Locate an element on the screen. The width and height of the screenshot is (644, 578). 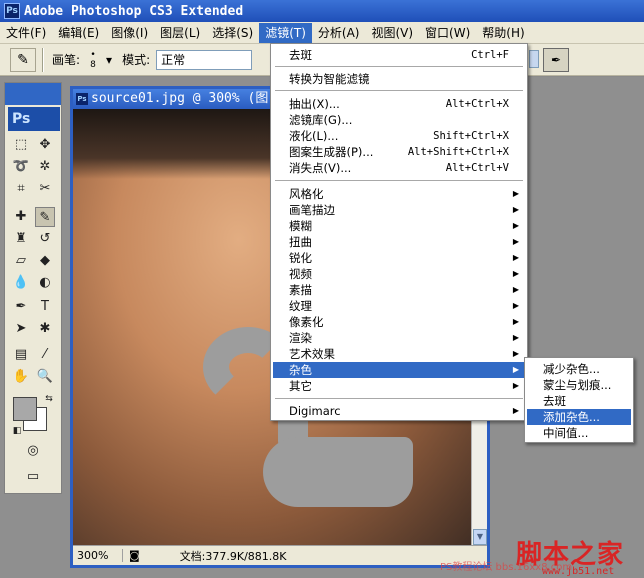
marquee-tool-icon: ⬚ is located at coordinates (21, 145).